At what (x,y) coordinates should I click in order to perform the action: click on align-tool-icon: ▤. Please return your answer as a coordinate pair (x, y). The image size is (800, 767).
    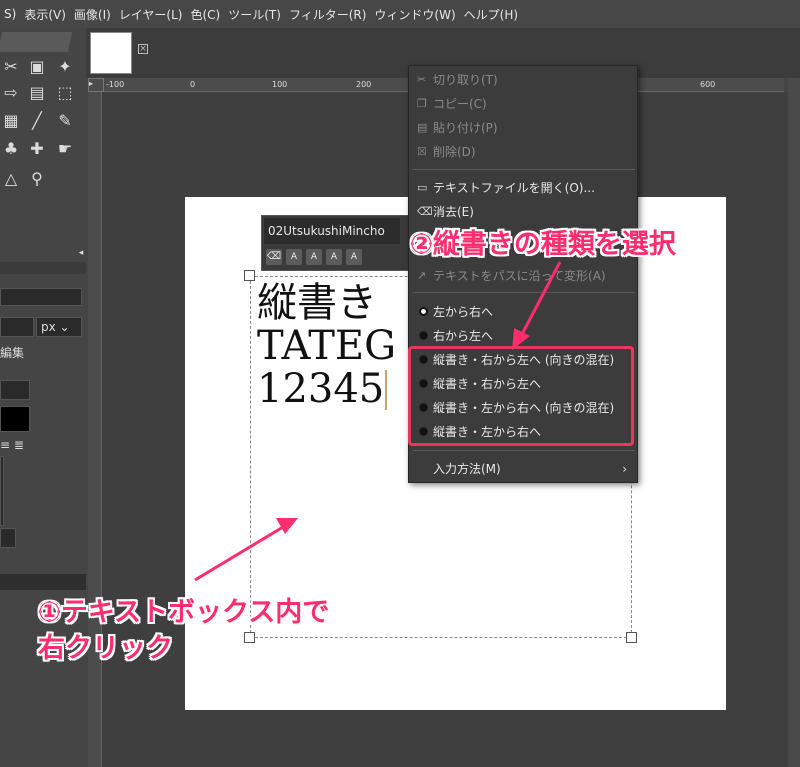
    Looking at the image, I should click on (37, 93).